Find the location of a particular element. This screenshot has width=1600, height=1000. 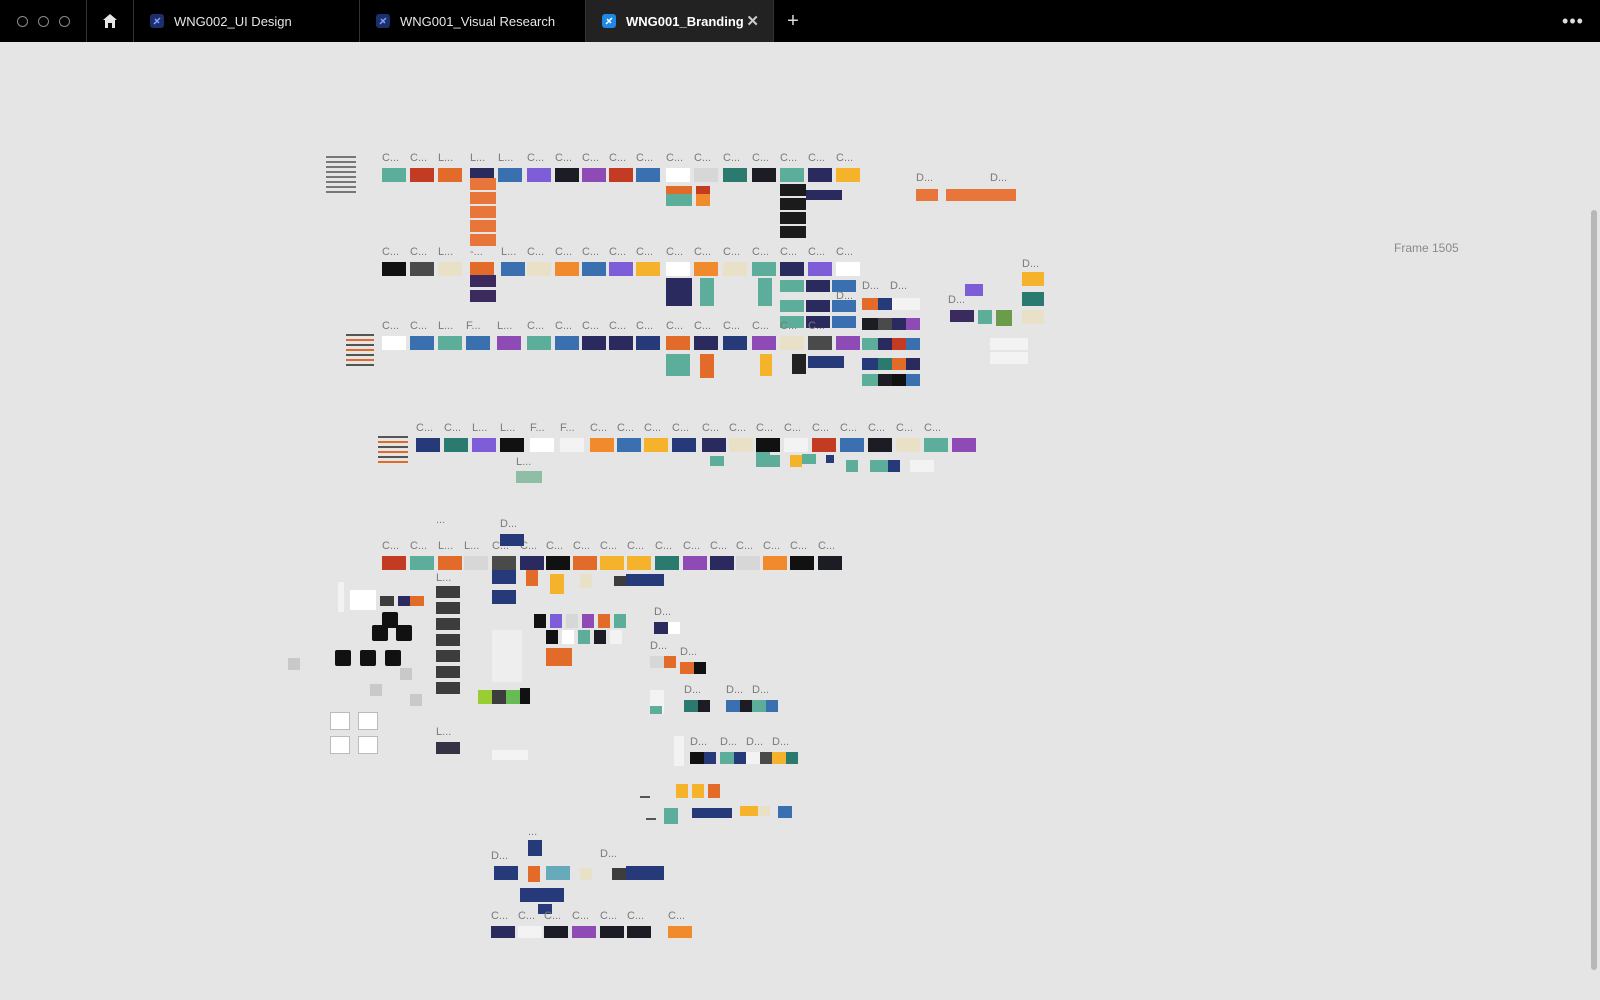

close-tab-icon: ✕ is located at coordinates (752, 21).